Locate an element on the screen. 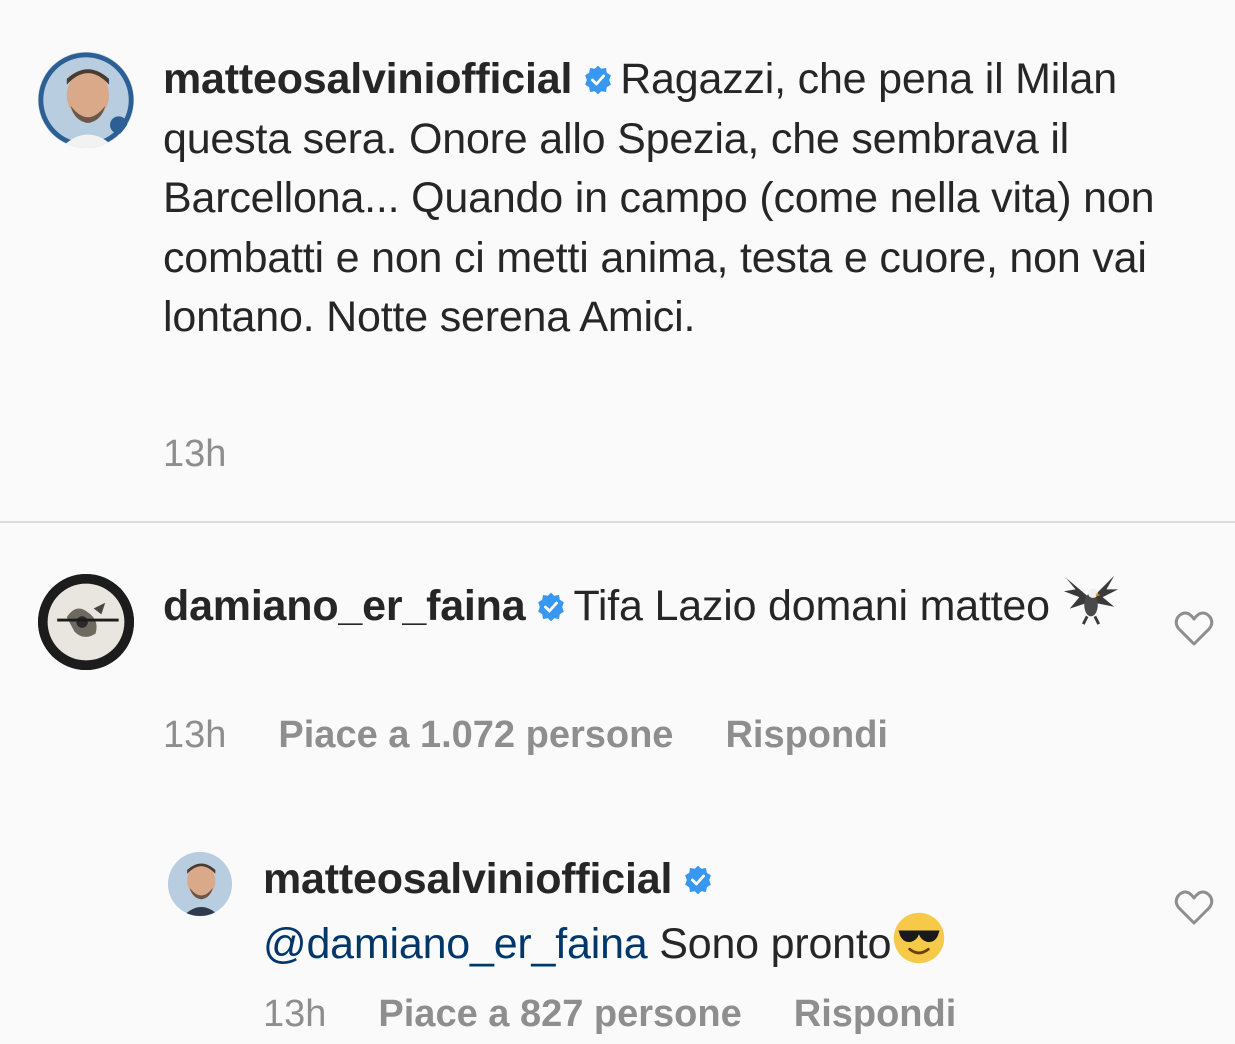  sunglasses-emoji is located at coordinates (919, 946).